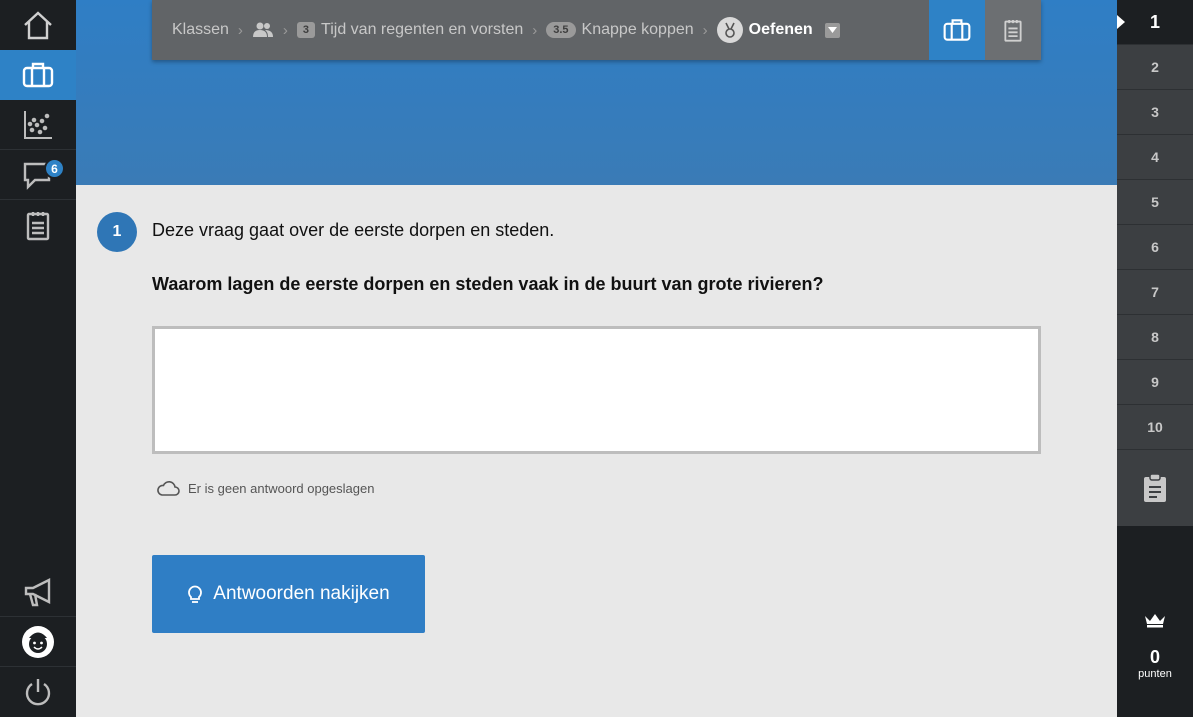  I want to click on breadcrumb-section: 3.5 Knappe koppen, so click(620, 30).